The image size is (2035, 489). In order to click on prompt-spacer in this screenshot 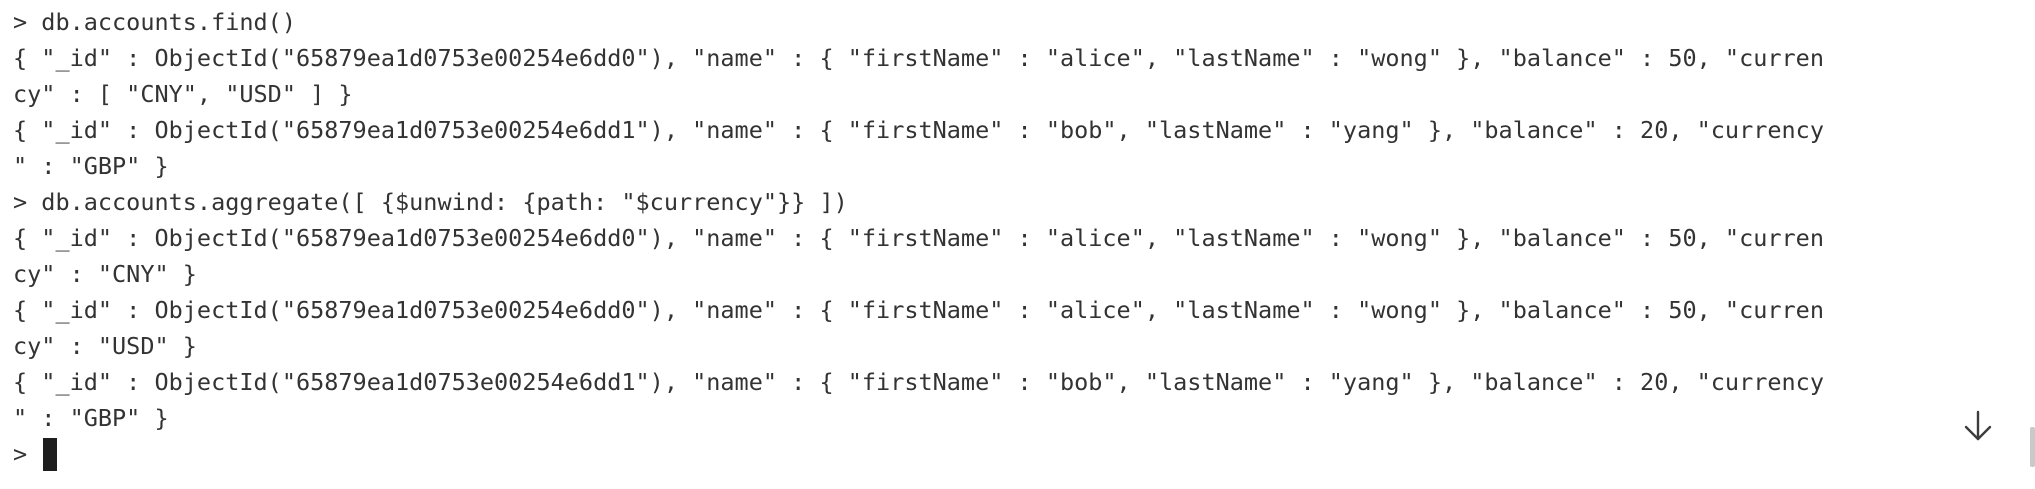, I will do `click(34, 454)`.